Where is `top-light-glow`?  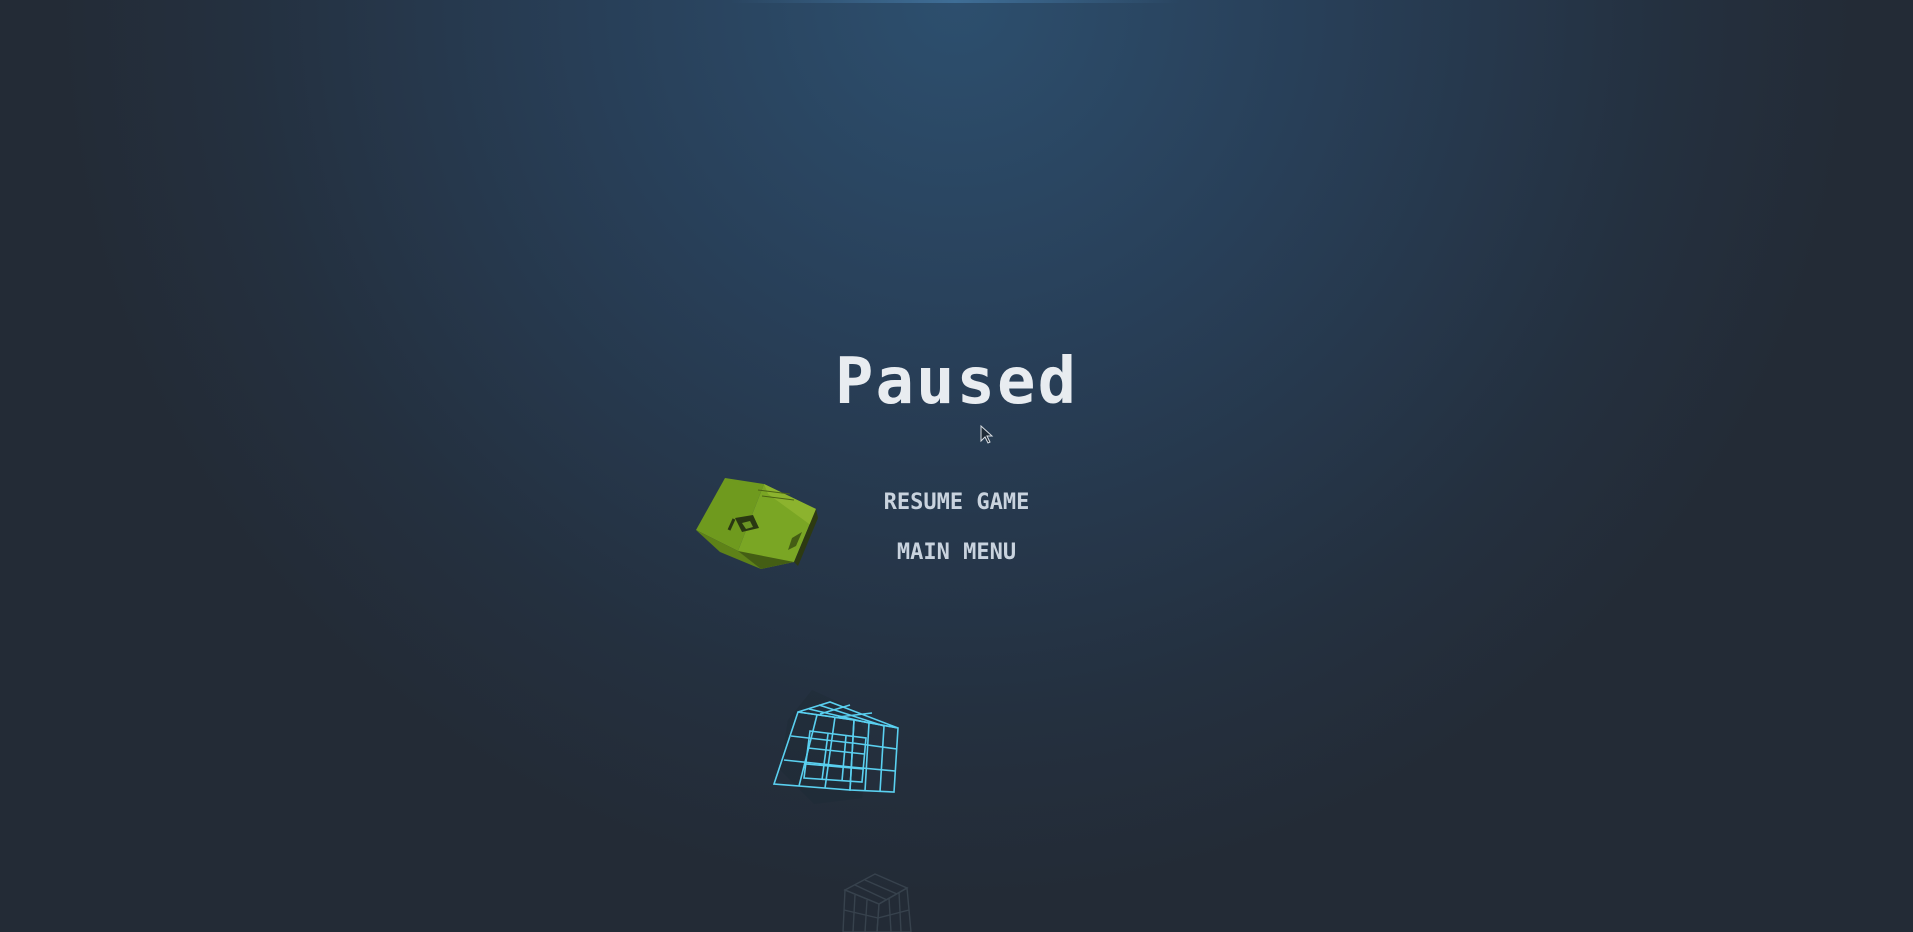
top-light-glow is located at coordinates (955, 1).